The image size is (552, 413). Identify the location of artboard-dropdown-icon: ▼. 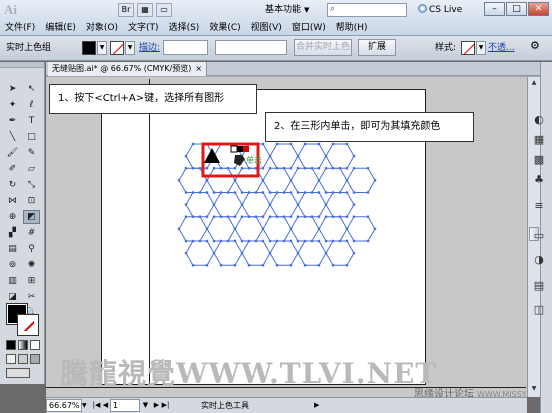
(145, 405).